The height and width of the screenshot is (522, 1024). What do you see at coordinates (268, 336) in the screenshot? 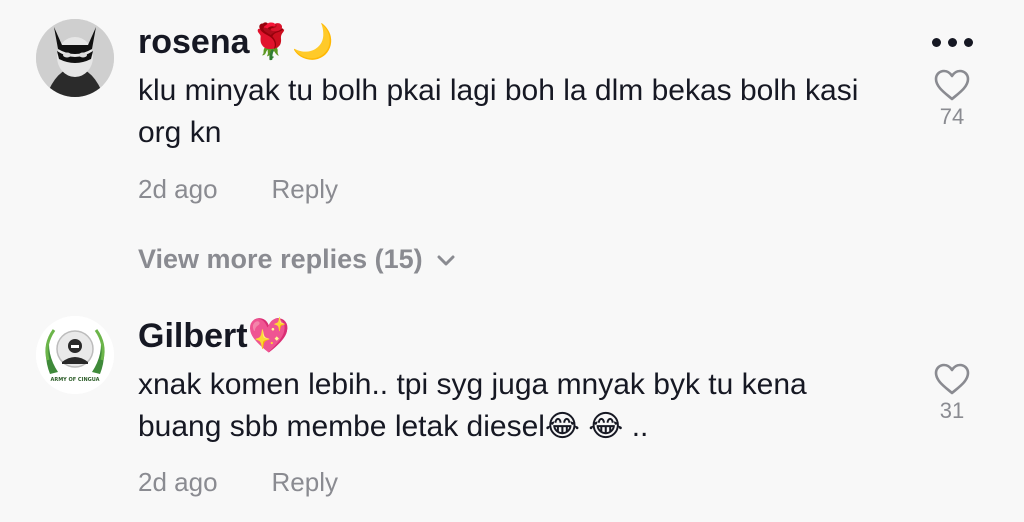
I see `username-emoji: 💖` at bounding box center [268, 336].